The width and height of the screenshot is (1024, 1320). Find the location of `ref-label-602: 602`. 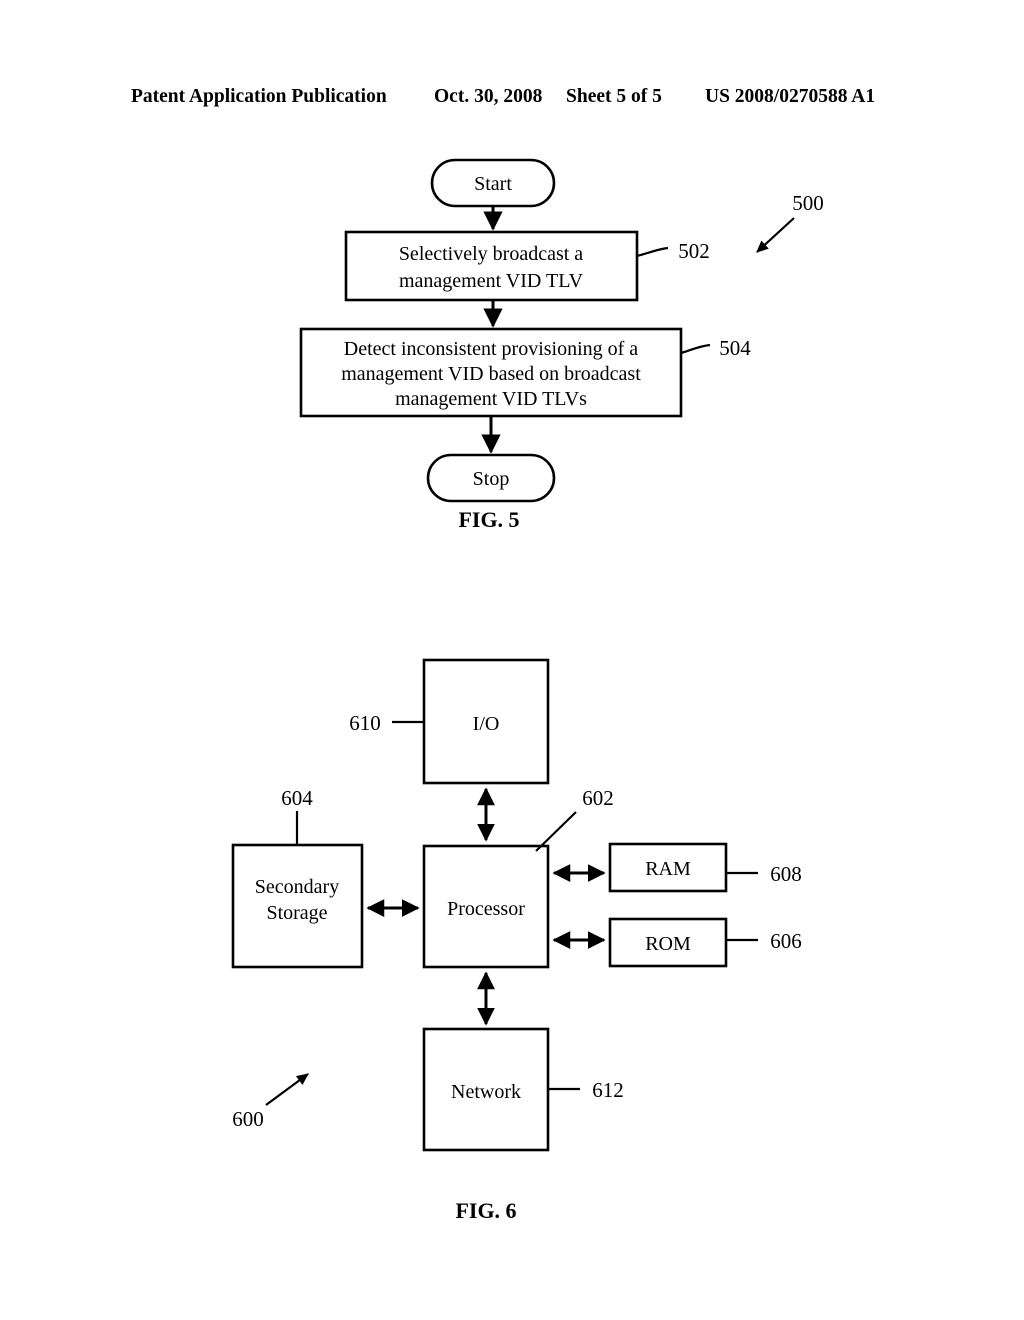

ref-label-602: 602 is located at coordinates (598, 798).